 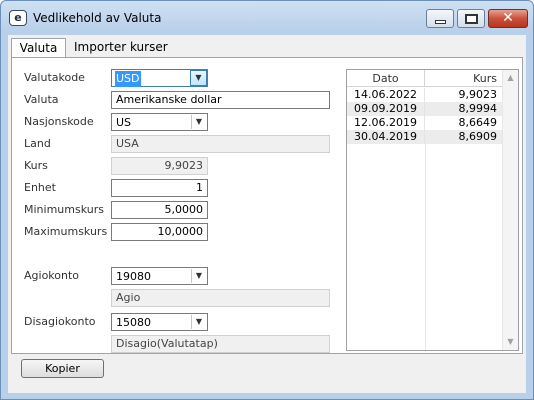 What do you see at coordinates (478, 122) in the screenshot?
I see `cell-kurs: 8,6649` at bounding box center [478, 122].